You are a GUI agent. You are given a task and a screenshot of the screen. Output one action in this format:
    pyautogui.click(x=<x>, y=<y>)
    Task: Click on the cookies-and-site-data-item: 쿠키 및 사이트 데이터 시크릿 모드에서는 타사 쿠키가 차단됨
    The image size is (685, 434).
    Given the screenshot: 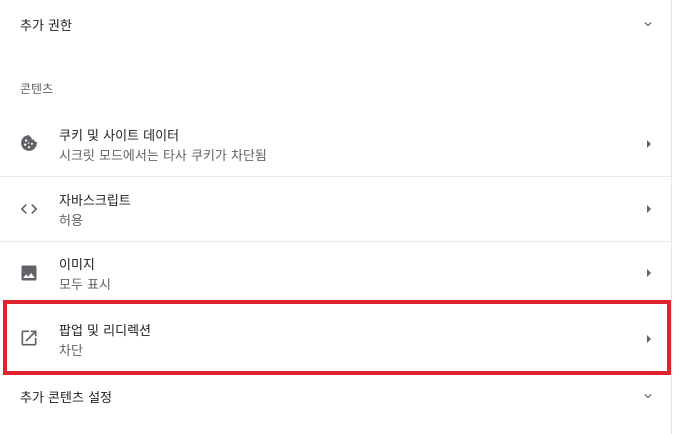 What is the action you would take?
    pyautogui.click(x=335, y=144)
    